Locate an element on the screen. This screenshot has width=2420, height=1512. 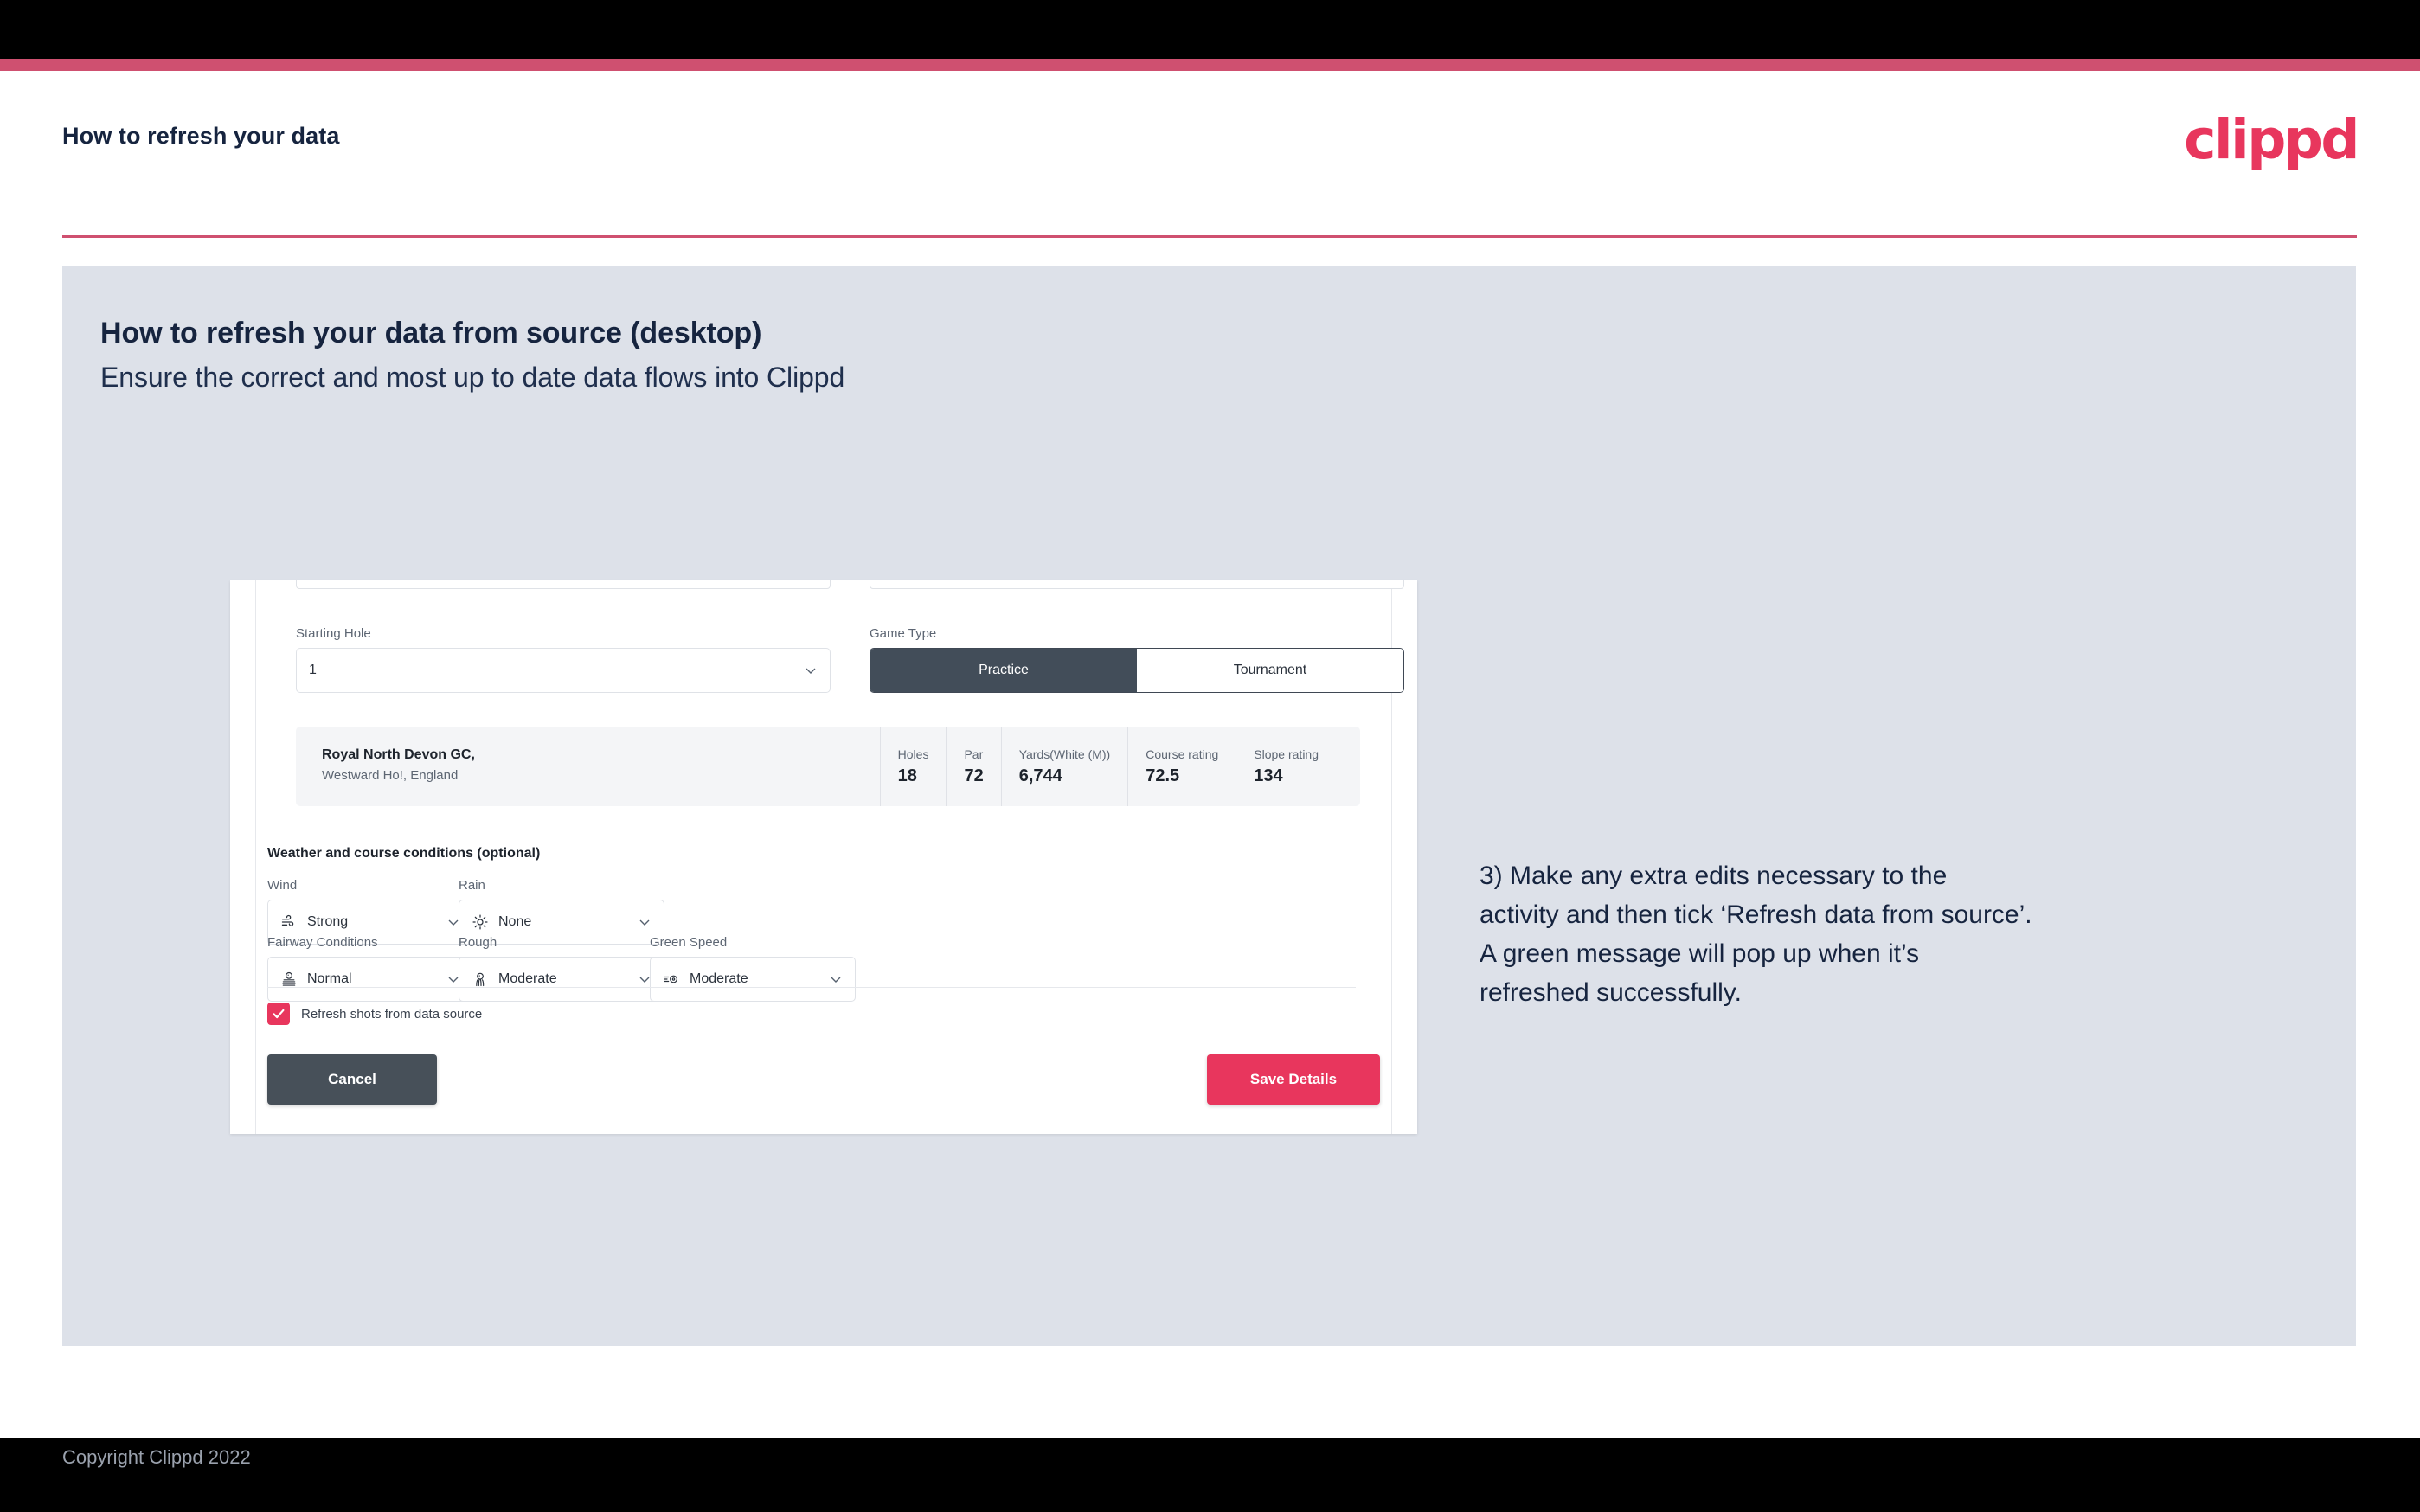
bottom-letterbox-bar is located at coordinates (1210, 1475).